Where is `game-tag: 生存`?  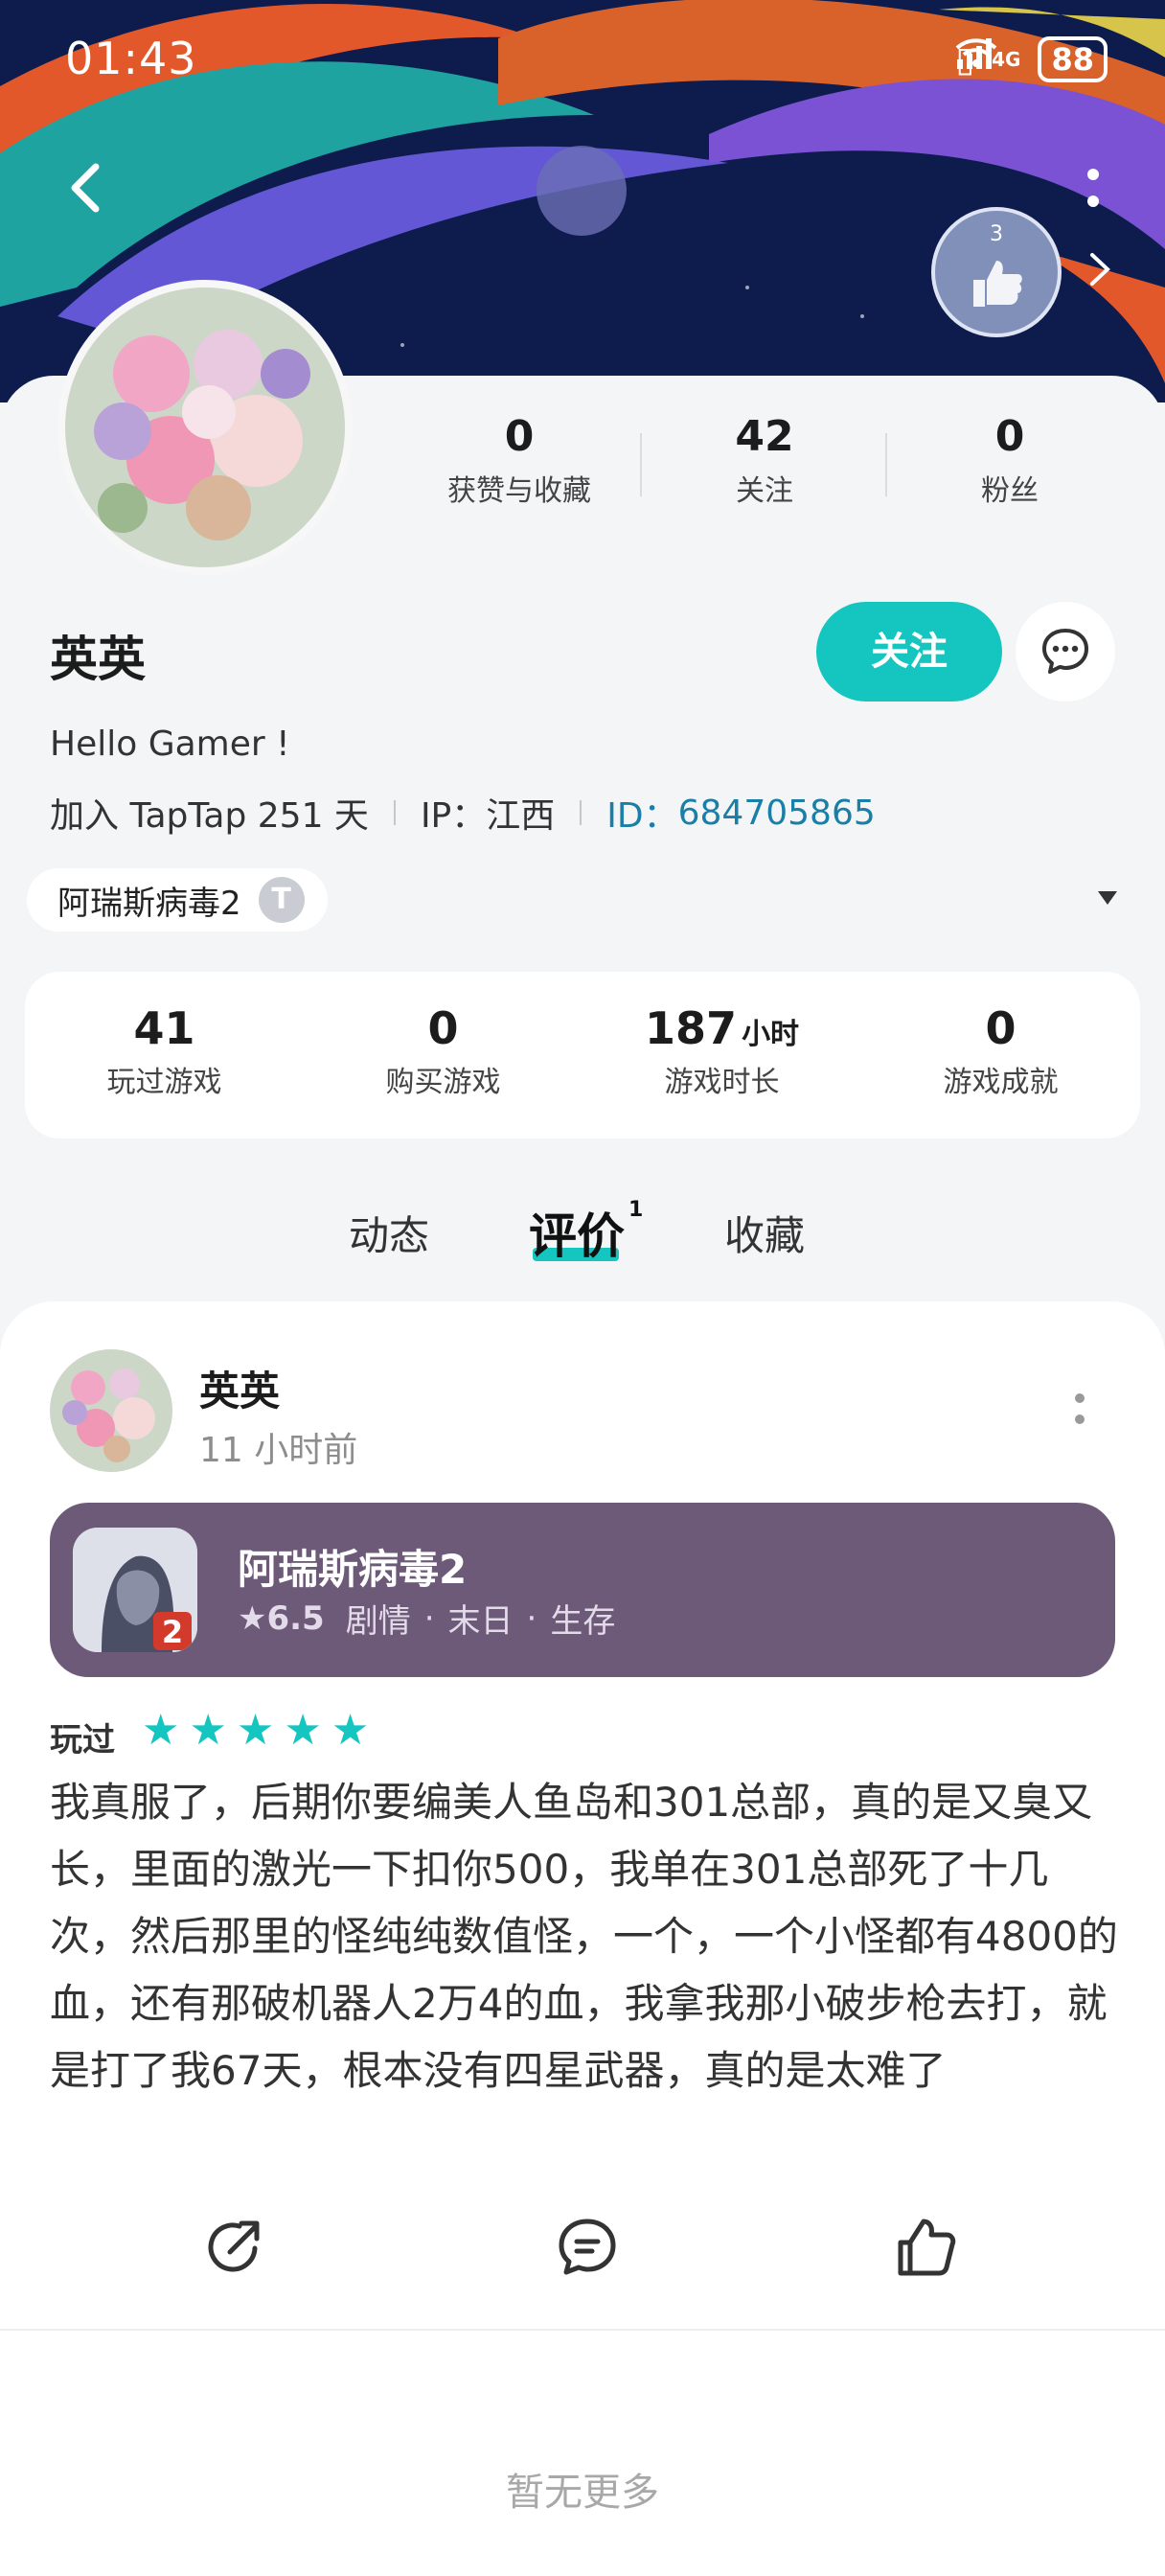
game-tag: 生存 is located at coordinates (583, 1621).